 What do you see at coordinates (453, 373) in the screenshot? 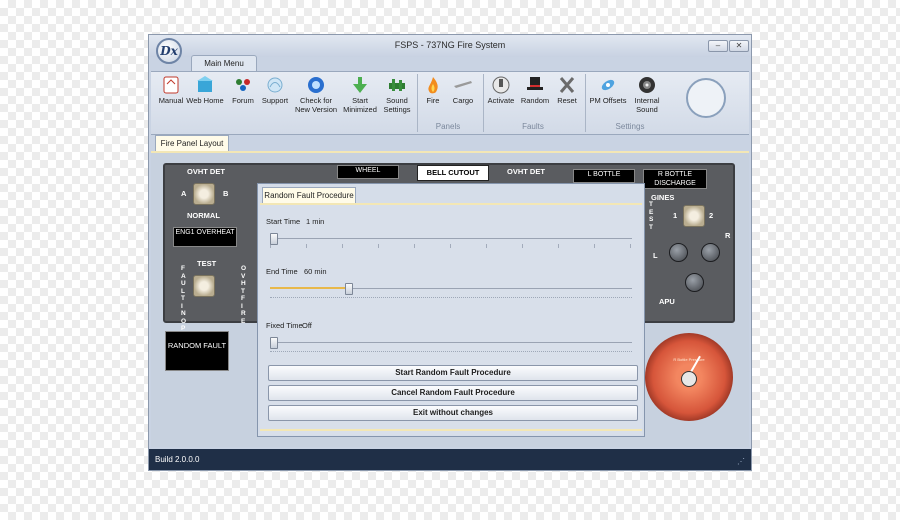
I see `start-random-fault-button: Start Random Fault Procedure` at bounding box center [453, 373].